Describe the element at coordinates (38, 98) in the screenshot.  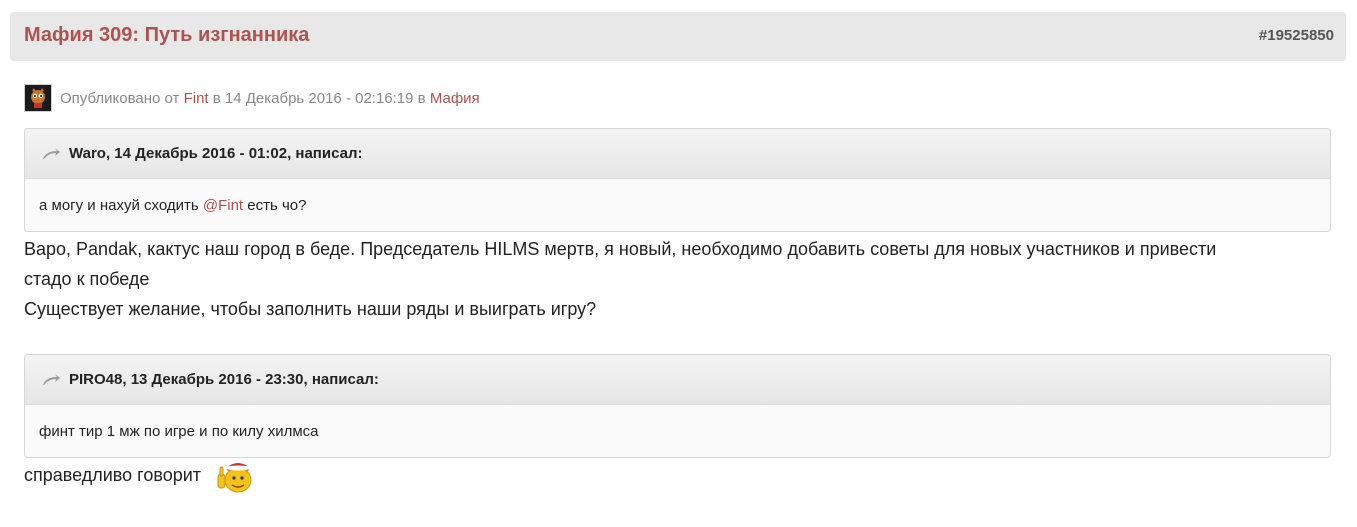
I see `avatar-icon` at that location.